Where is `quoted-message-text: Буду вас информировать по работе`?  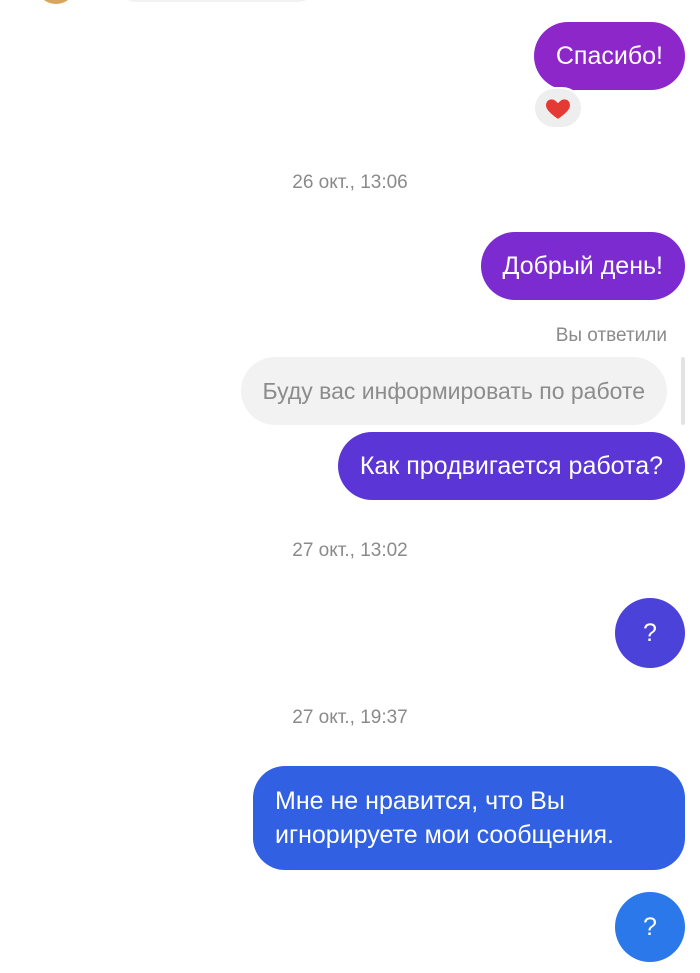 quoted-message-text: Буду вас информировать по работе is located at coordinates (453, 390).